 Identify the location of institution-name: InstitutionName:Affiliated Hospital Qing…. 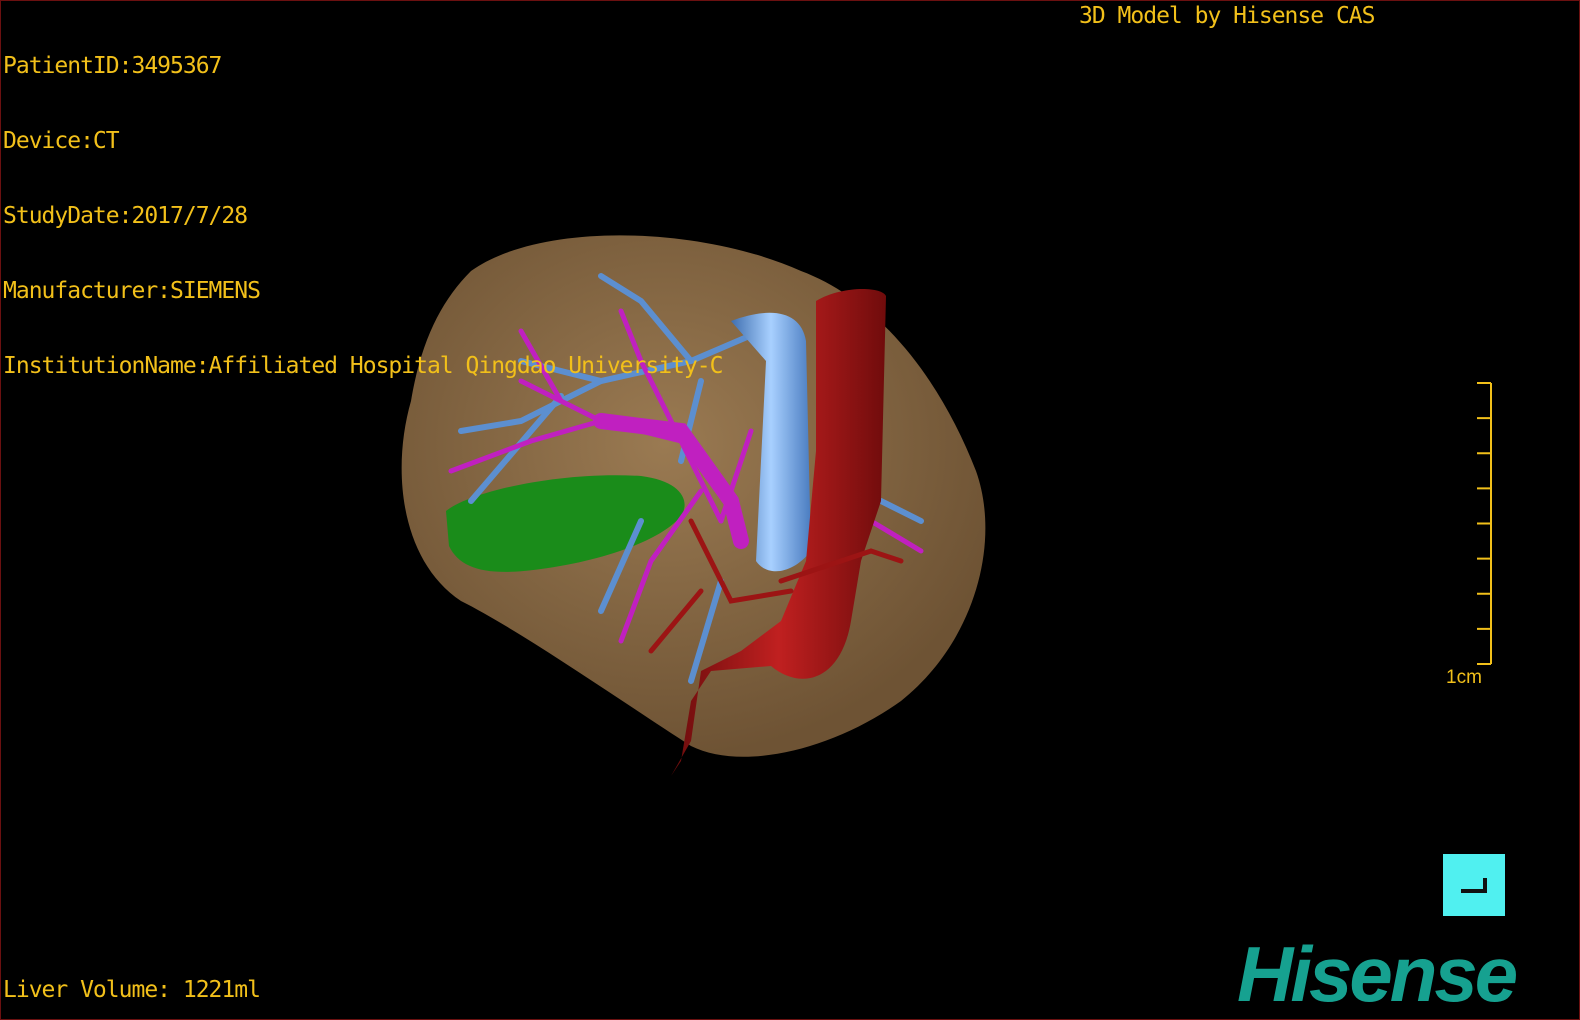
(363, 366).